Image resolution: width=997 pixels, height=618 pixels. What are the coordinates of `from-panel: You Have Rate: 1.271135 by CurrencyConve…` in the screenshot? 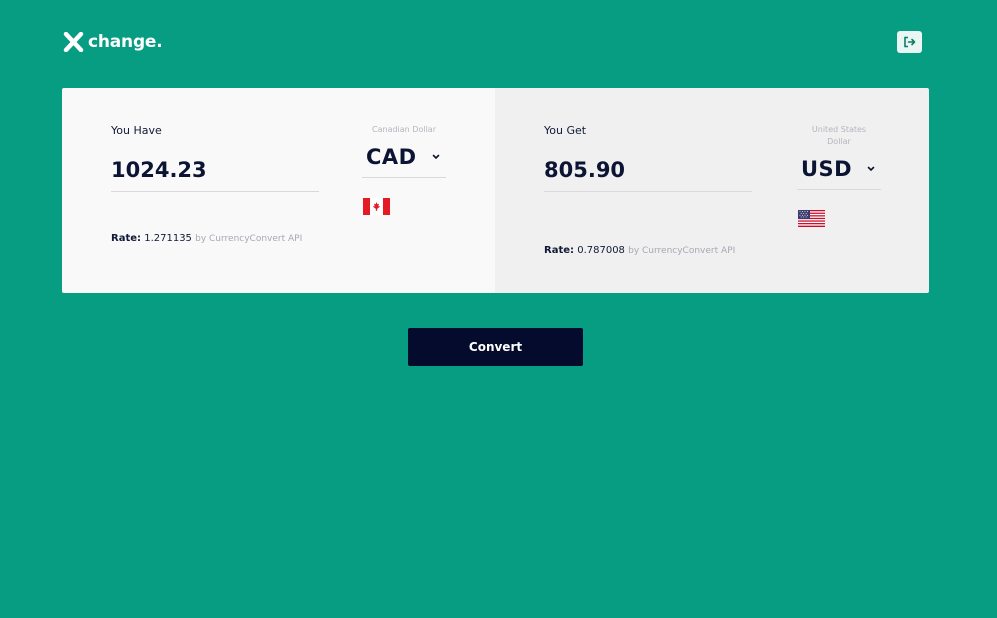 It's located at (278, 190).